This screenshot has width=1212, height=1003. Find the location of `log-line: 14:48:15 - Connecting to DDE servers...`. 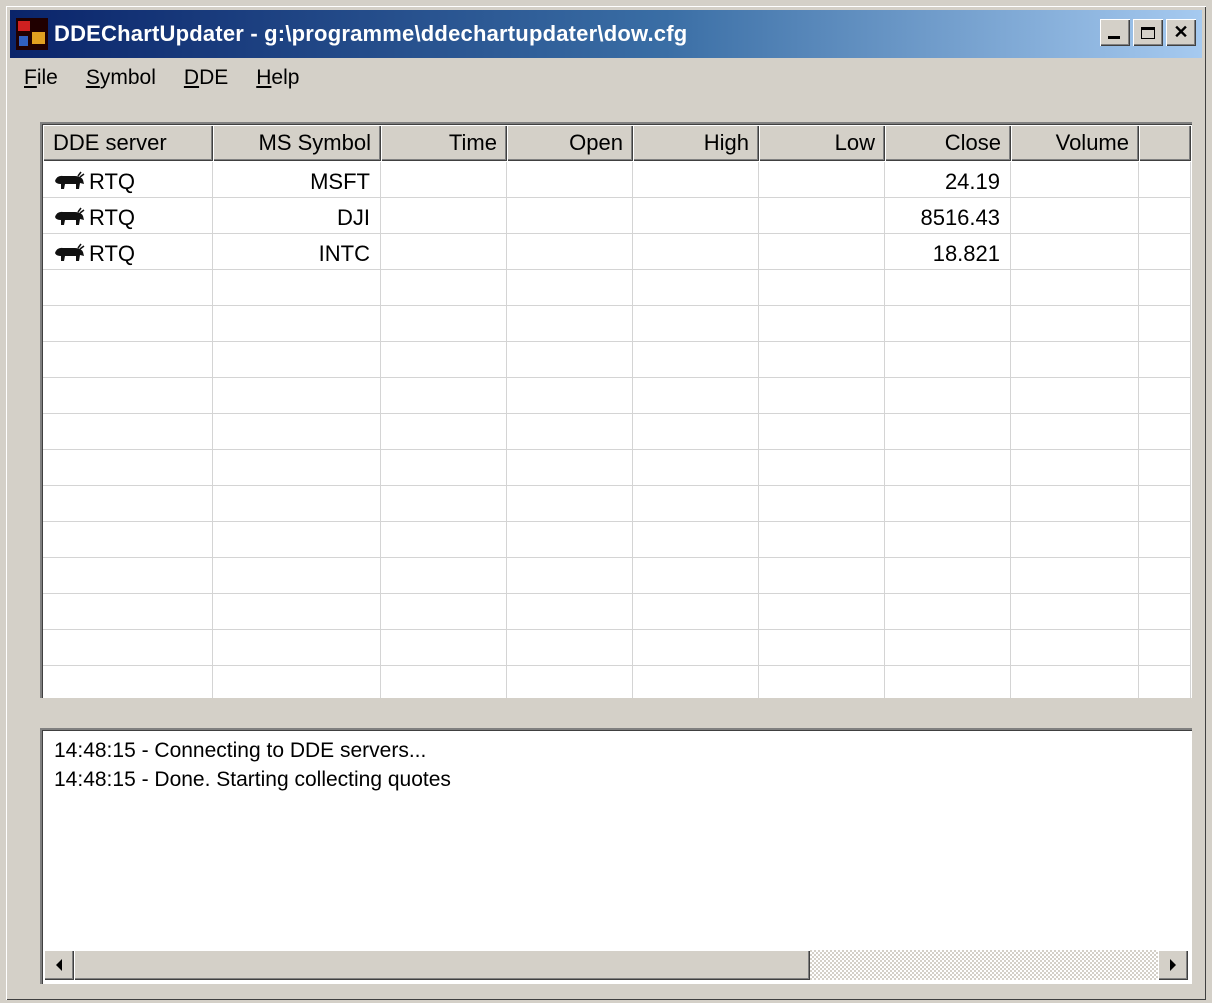

log-line: 14:48:15 - Connecting to DDE servers... is located at coordinates (240, 750).